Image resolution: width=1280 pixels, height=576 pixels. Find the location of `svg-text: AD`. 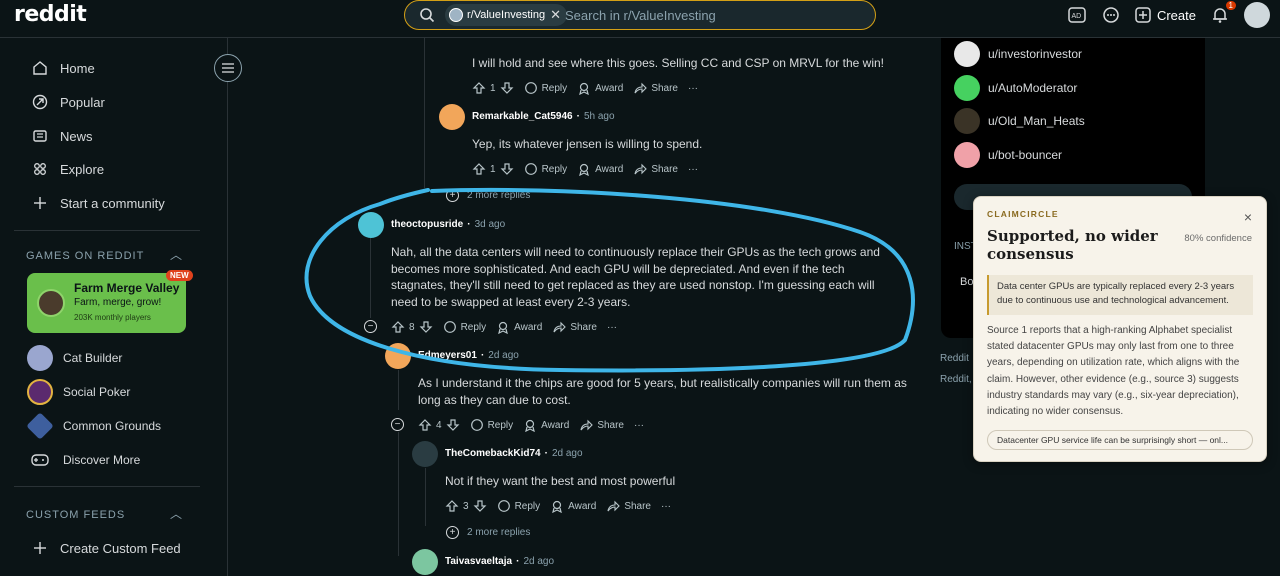

svg-text: AD is located at coordinates (1076, 16).